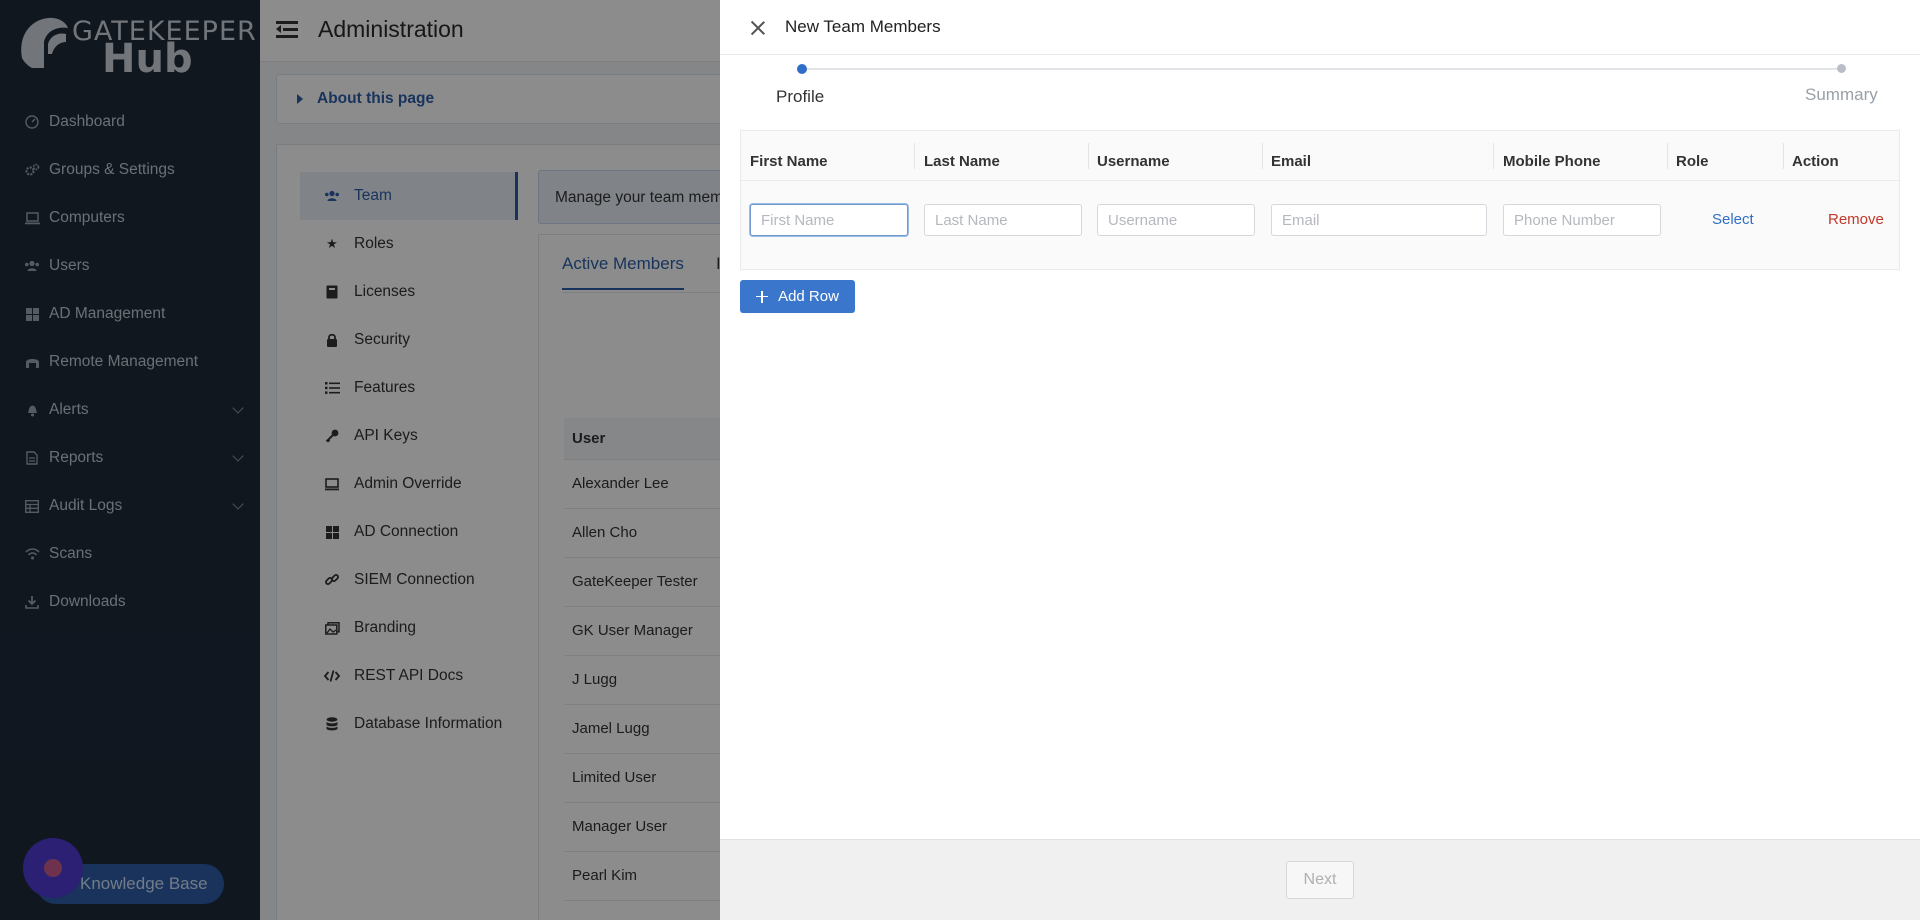 This screenshot has width=1920, height=920. Describe the element at coordinates (1692, 161) in the screenshot. I see `column-header: Role` at that location.